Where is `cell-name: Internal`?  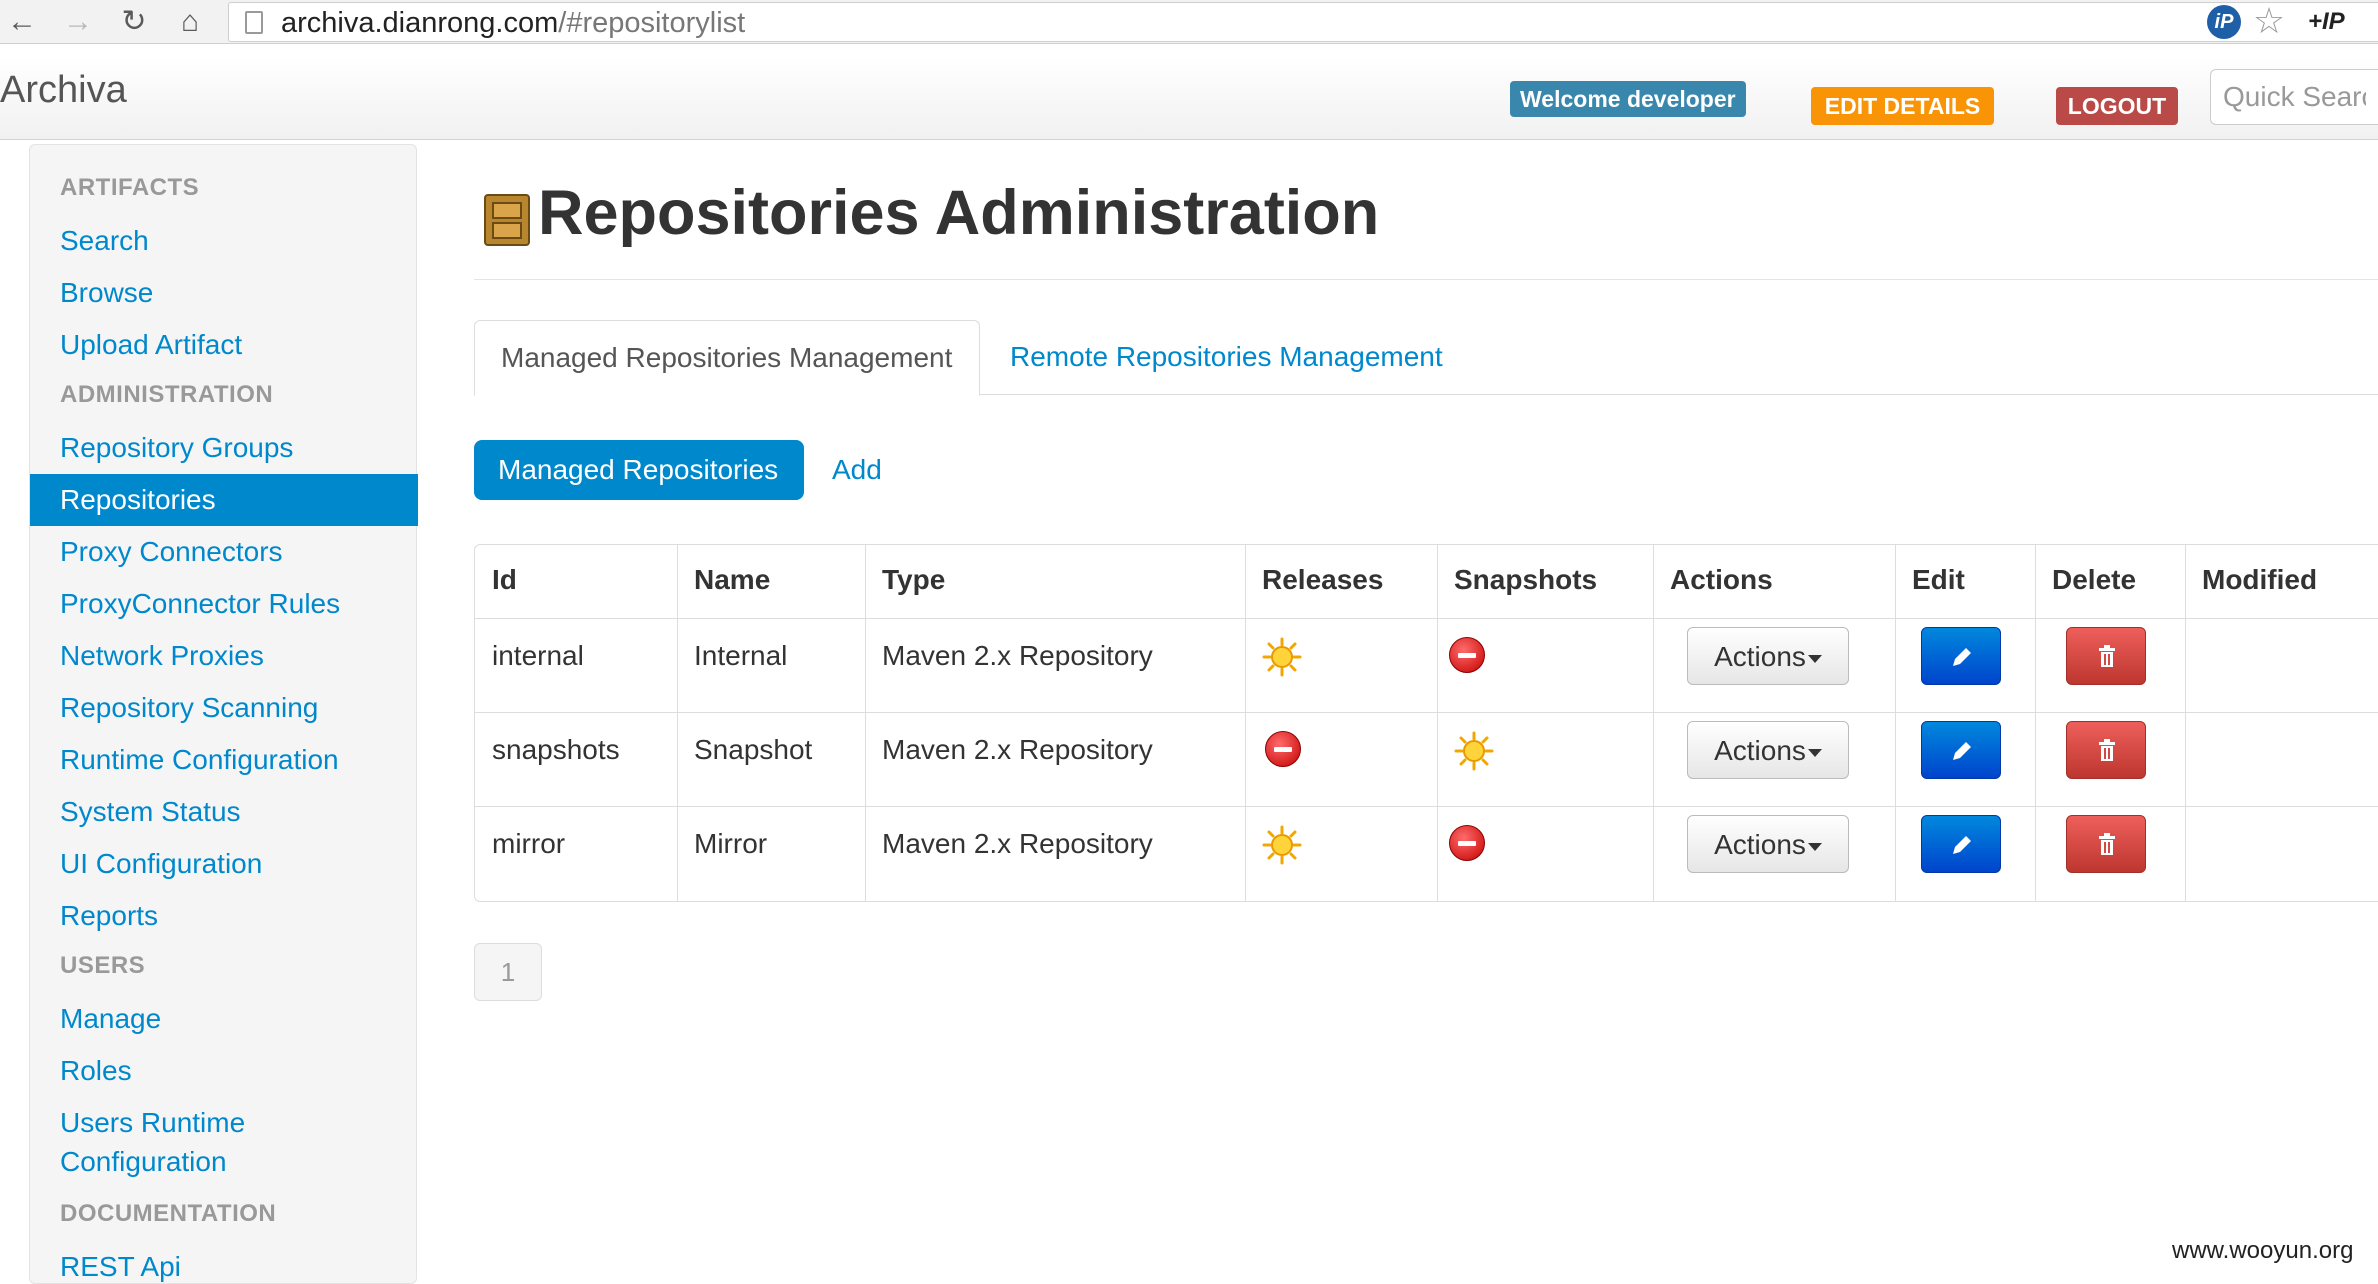
cell-name: Internal is located at coordinates (741, 655).